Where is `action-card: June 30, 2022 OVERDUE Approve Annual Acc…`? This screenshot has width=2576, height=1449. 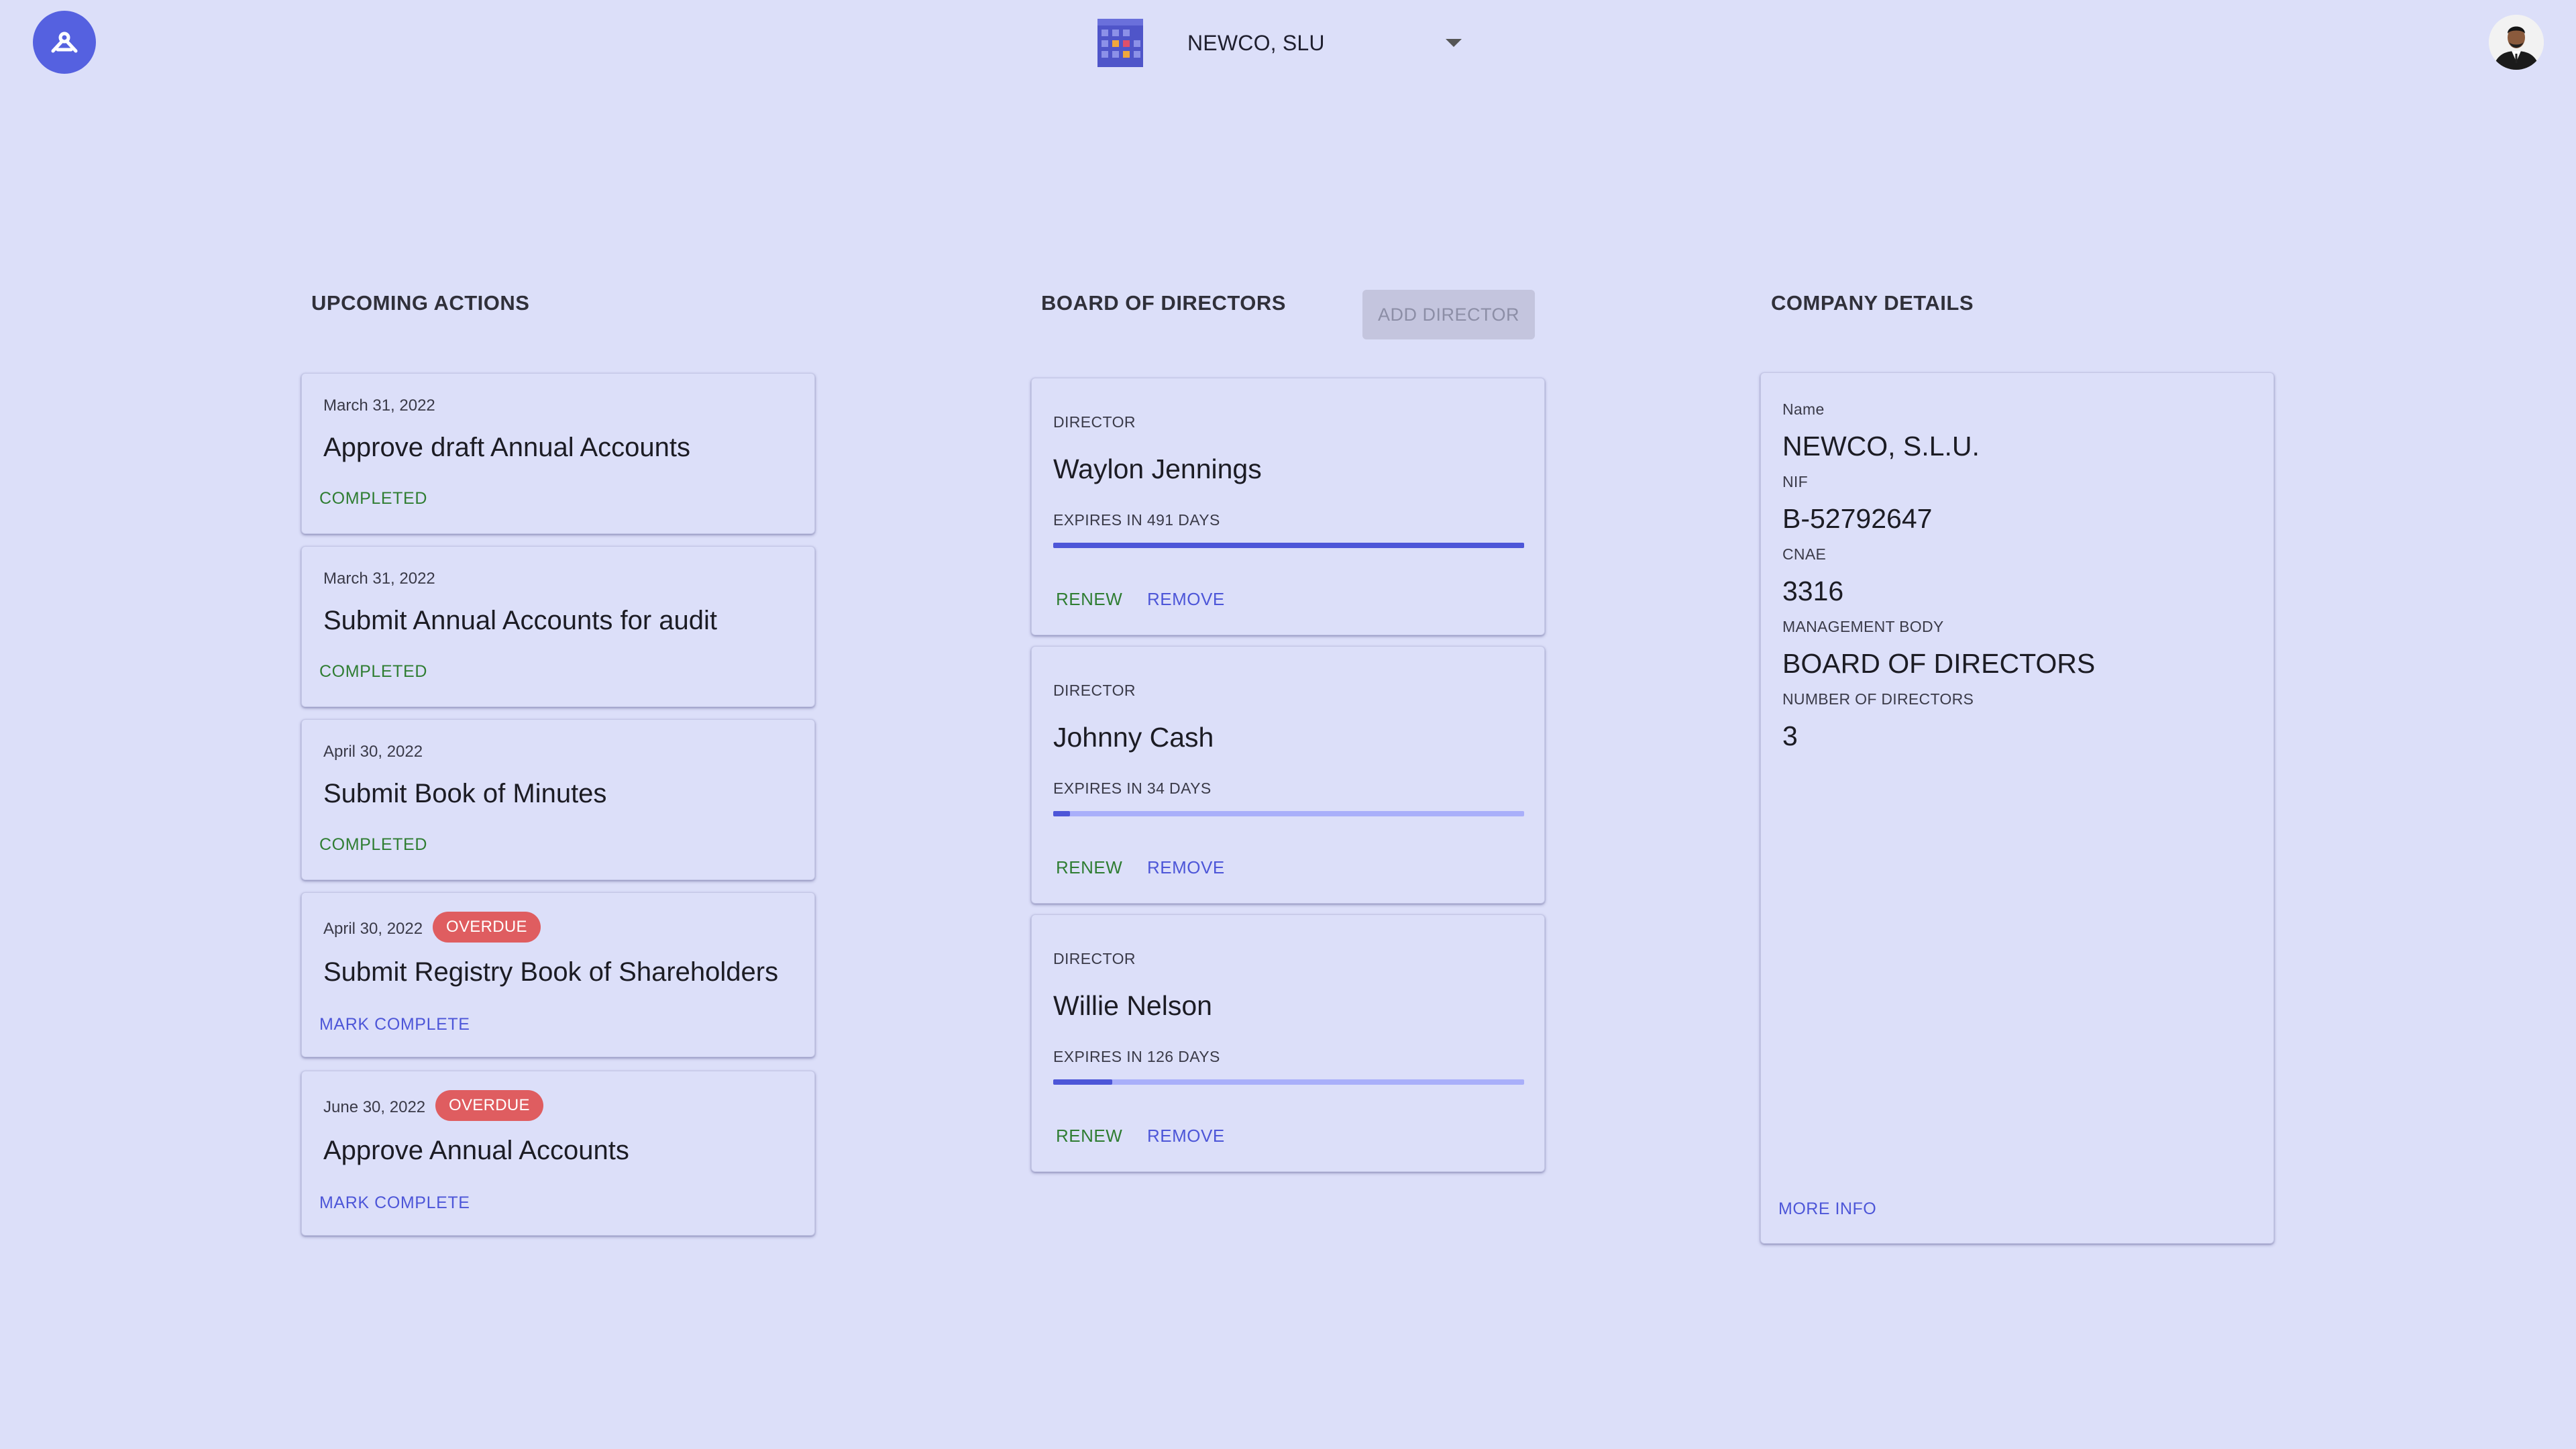
action-card: June 30, 2022 OVERDUE Approve Annual Acc… is located at coordinates (558, 1153).